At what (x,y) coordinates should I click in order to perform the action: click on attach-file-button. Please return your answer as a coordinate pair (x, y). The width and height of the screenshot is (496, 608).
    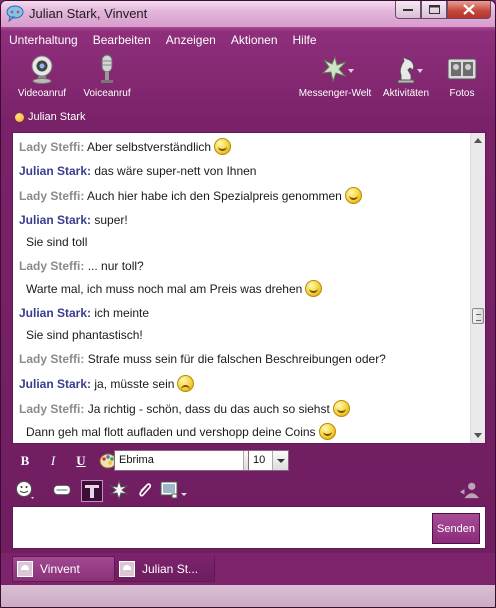
    Looking at the image, I should click on (145, 490).